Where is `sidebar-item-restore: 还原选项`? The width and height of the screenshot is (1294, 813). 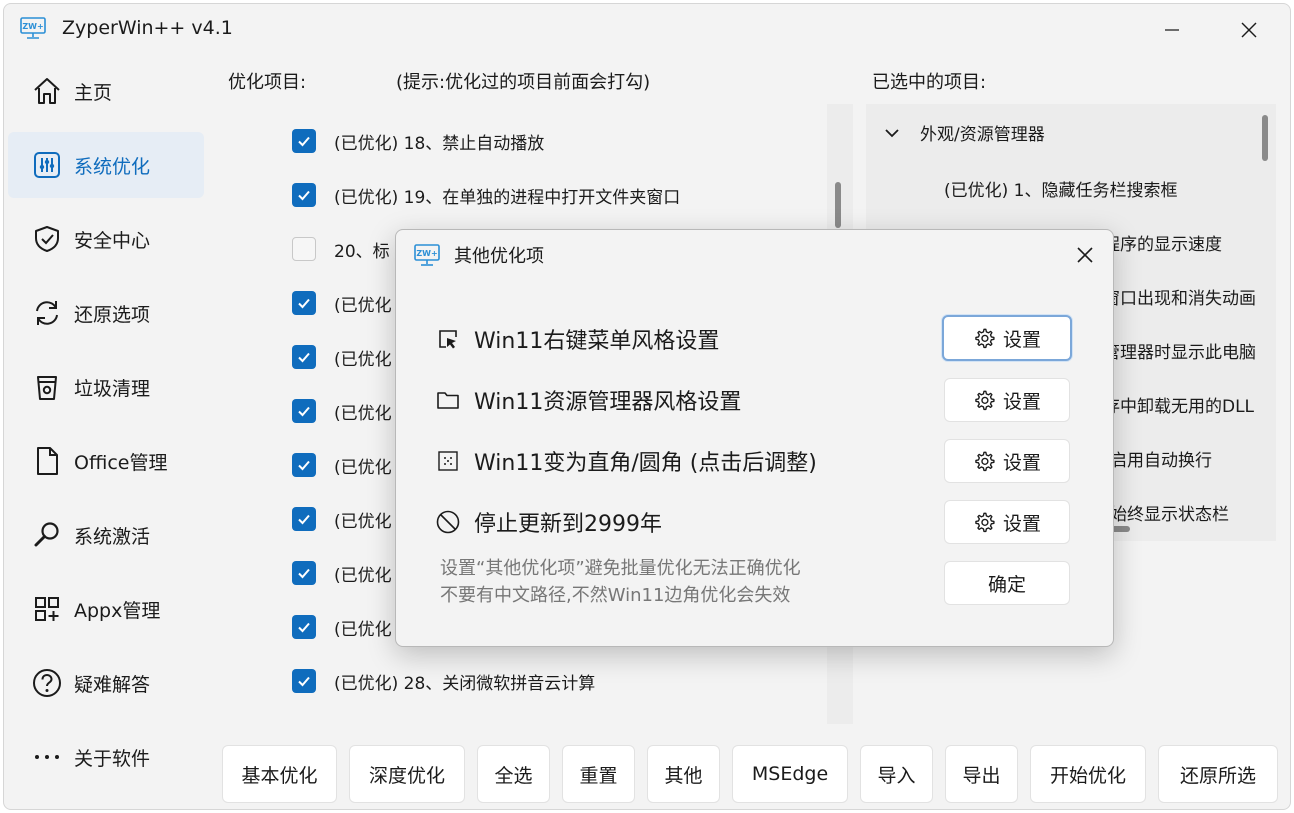
sidebar-item-restore: 还原选项 is located at coordinates (106, 313).